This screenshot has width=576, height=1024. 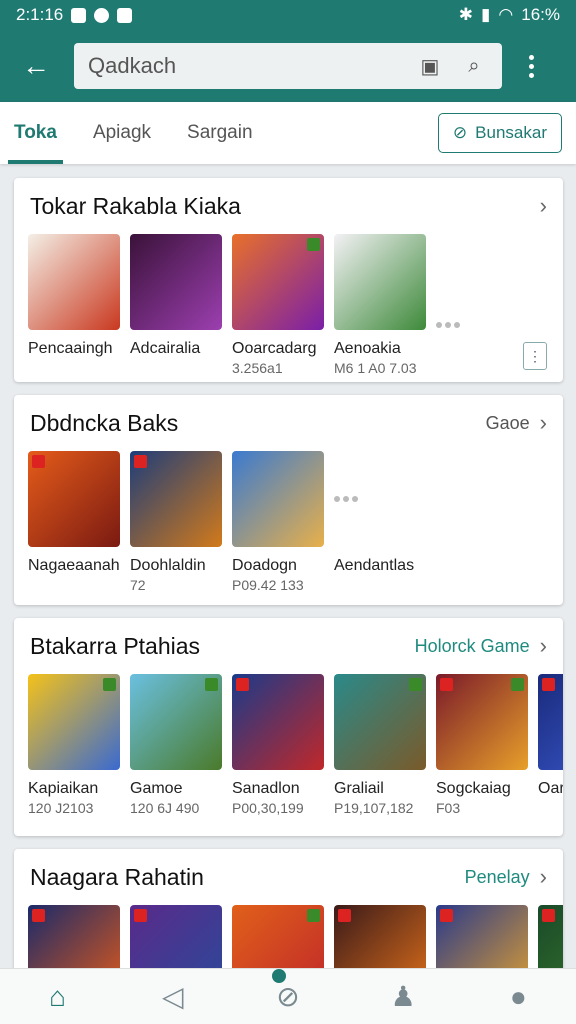 What do you see at coordinates (497, 877) in the screenshot?
I see `section-link: Penelay` at bounding box center [497, 877].